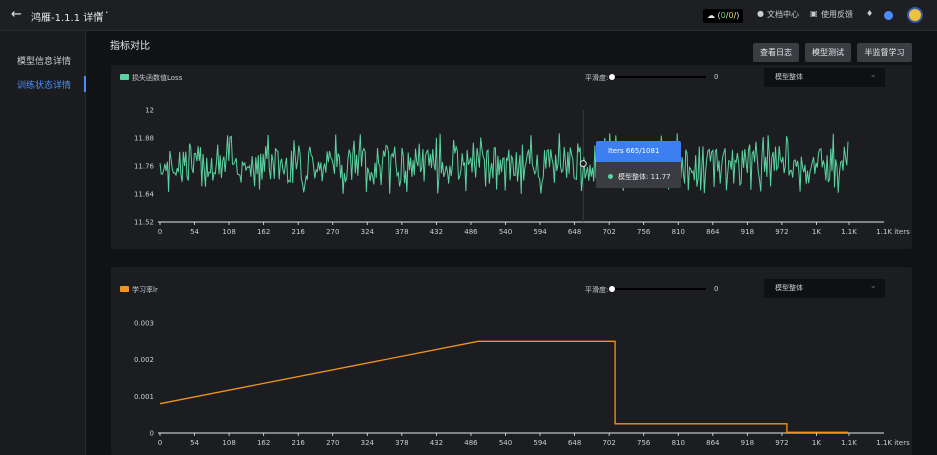  Describe the element at coordinates (644, 177) in the screenshot. I see `tooltip-value: 模型整体: 11.77` at that location.